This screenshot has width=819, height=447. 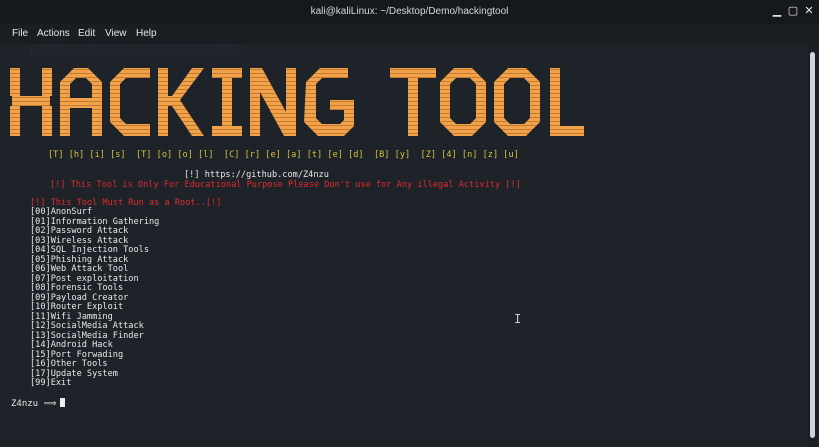 What do you see at coordinates (116, 33) in the screenshot?
I see `menu-view: View` at bounding box center [116, 33].